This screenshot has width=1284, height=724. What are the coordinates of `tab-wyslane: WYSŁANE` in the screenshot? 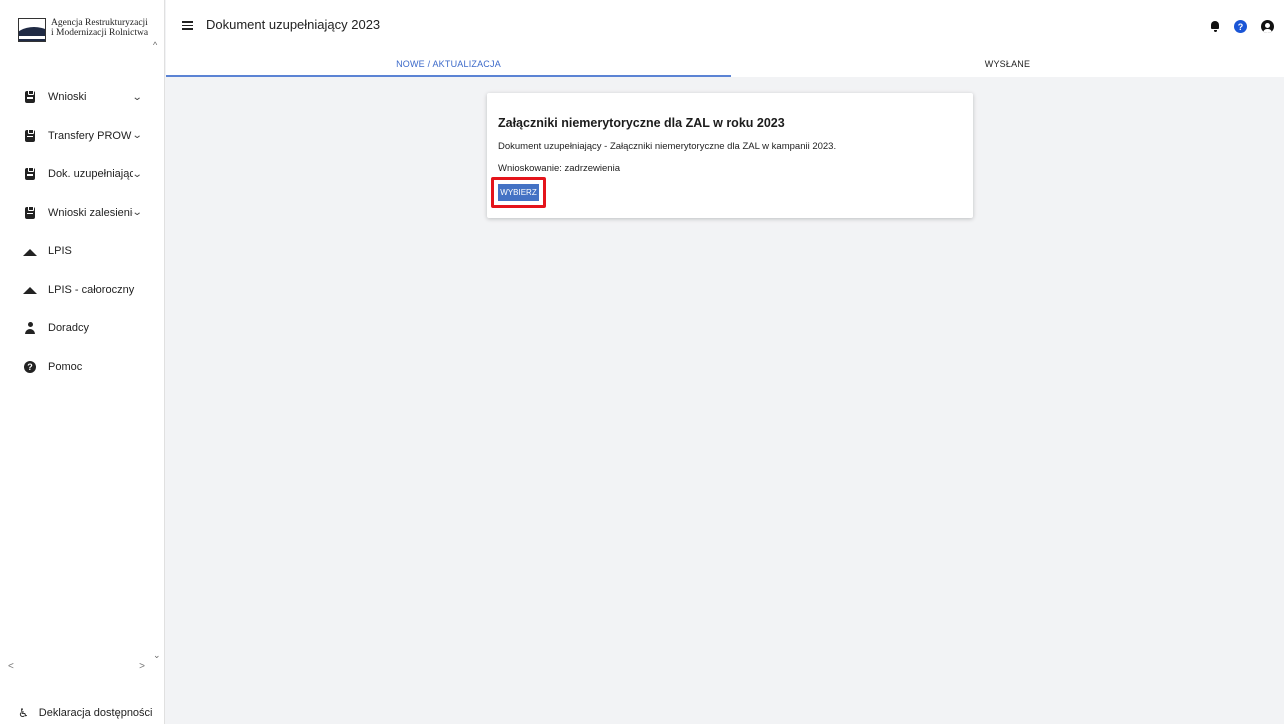 It's located at (1007, 64).